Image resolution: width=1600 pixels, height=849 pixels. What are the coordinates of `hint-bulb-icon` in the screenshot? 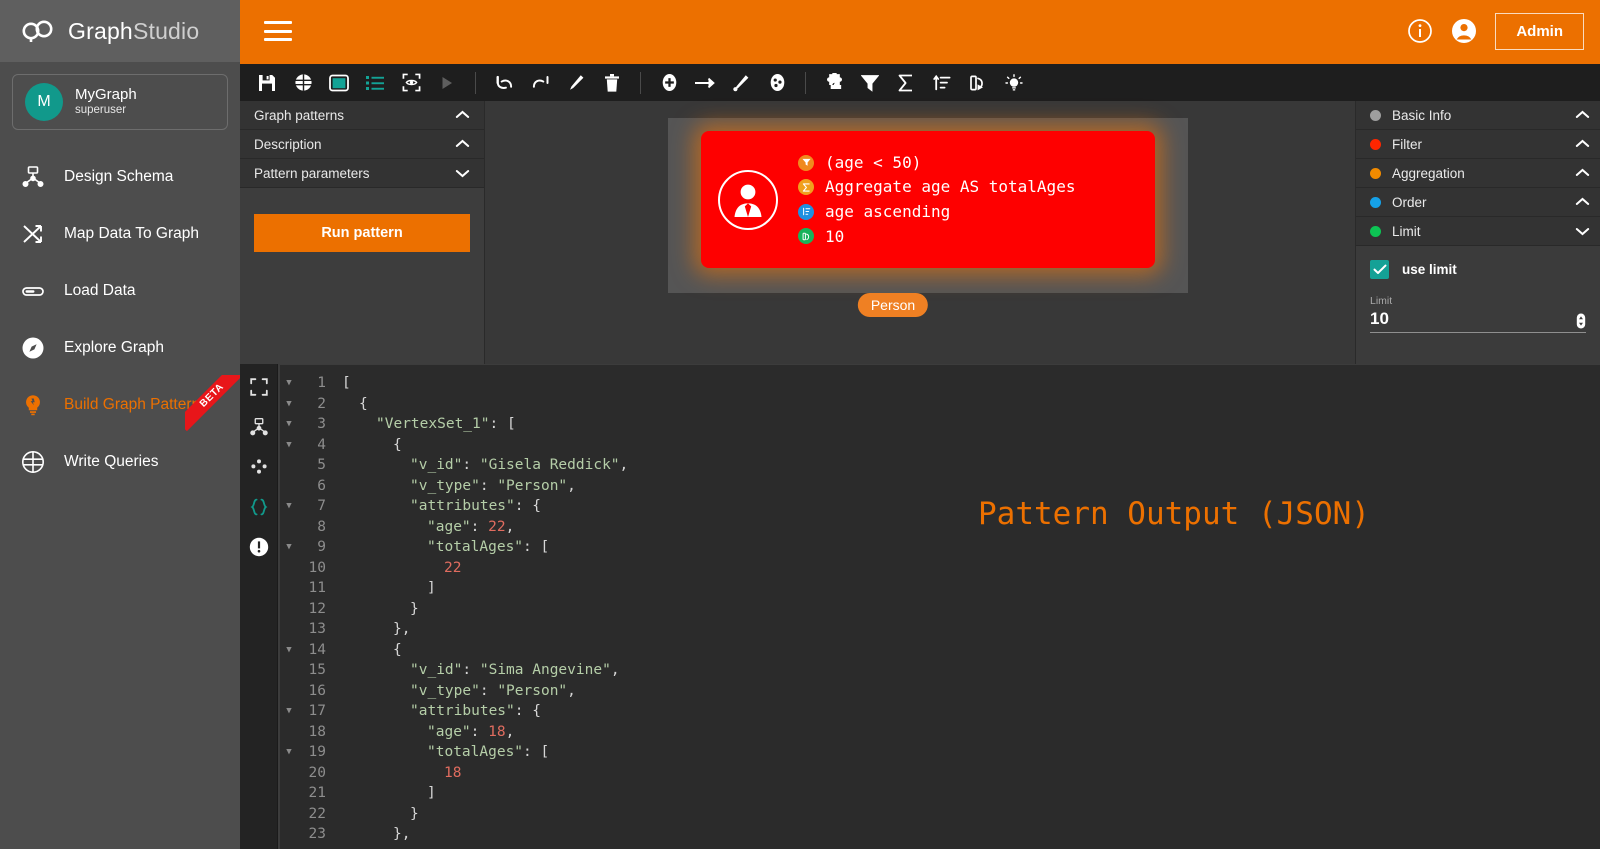 It's located at (1014, 83).